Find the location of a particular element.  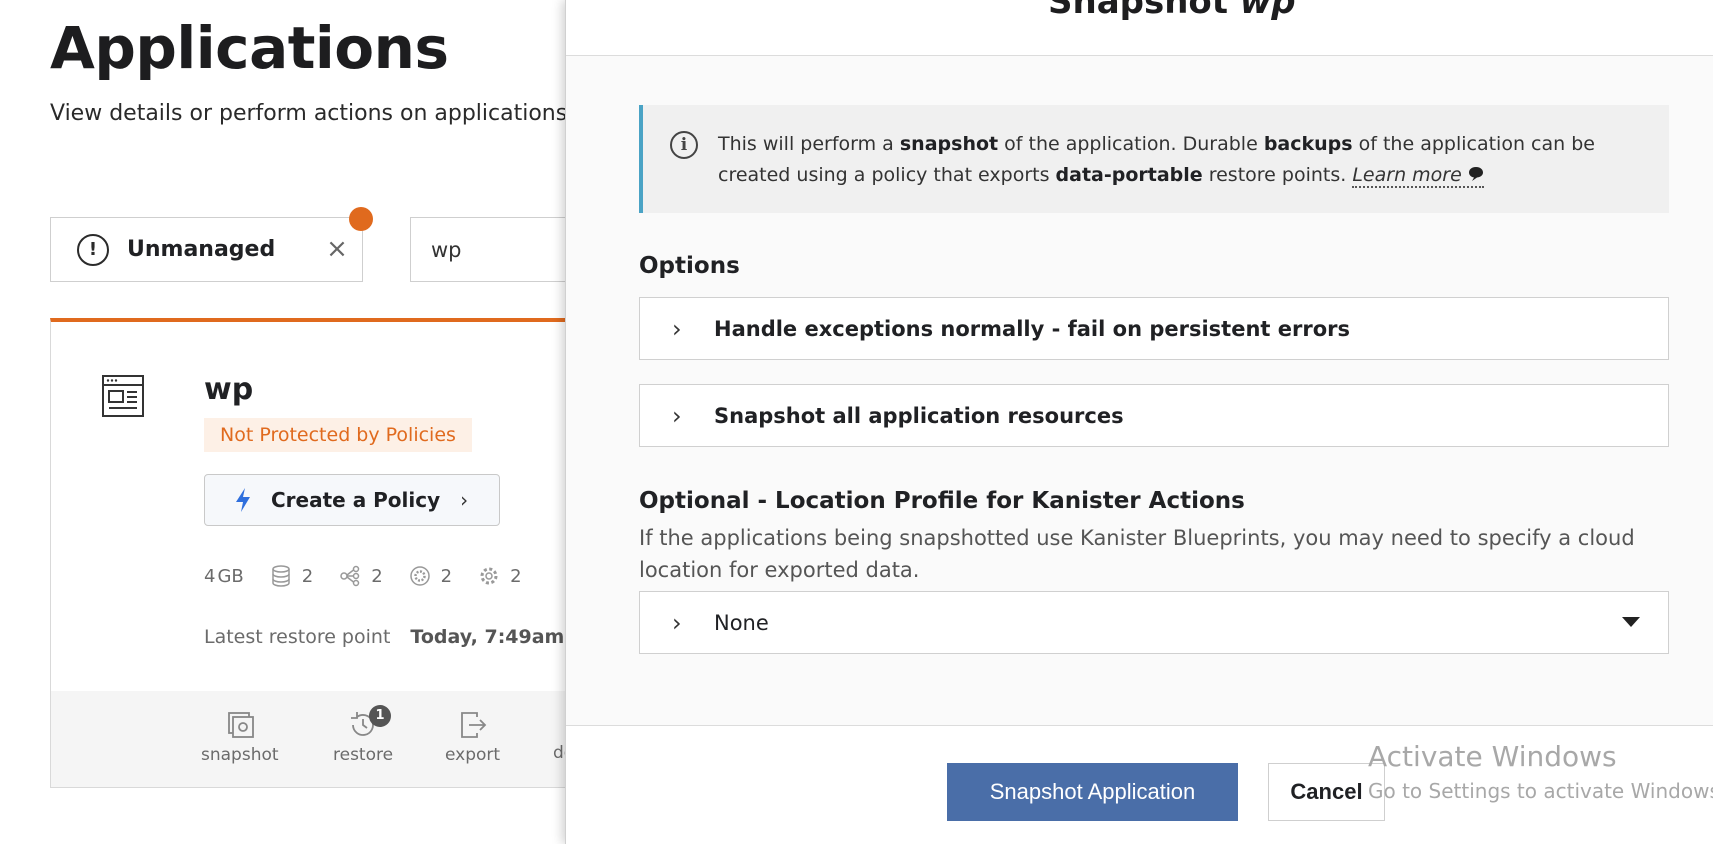

restore-label: Latest restore point is located at coordinates (297, 637).